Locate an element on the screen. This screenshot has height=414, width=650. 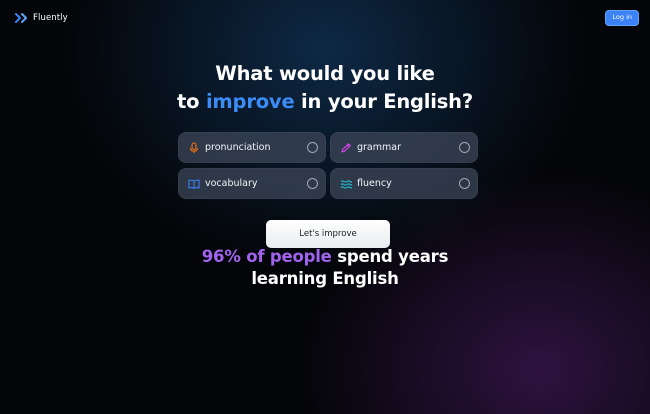
title-line-1: What would you like is located at coordinates (325, 73).